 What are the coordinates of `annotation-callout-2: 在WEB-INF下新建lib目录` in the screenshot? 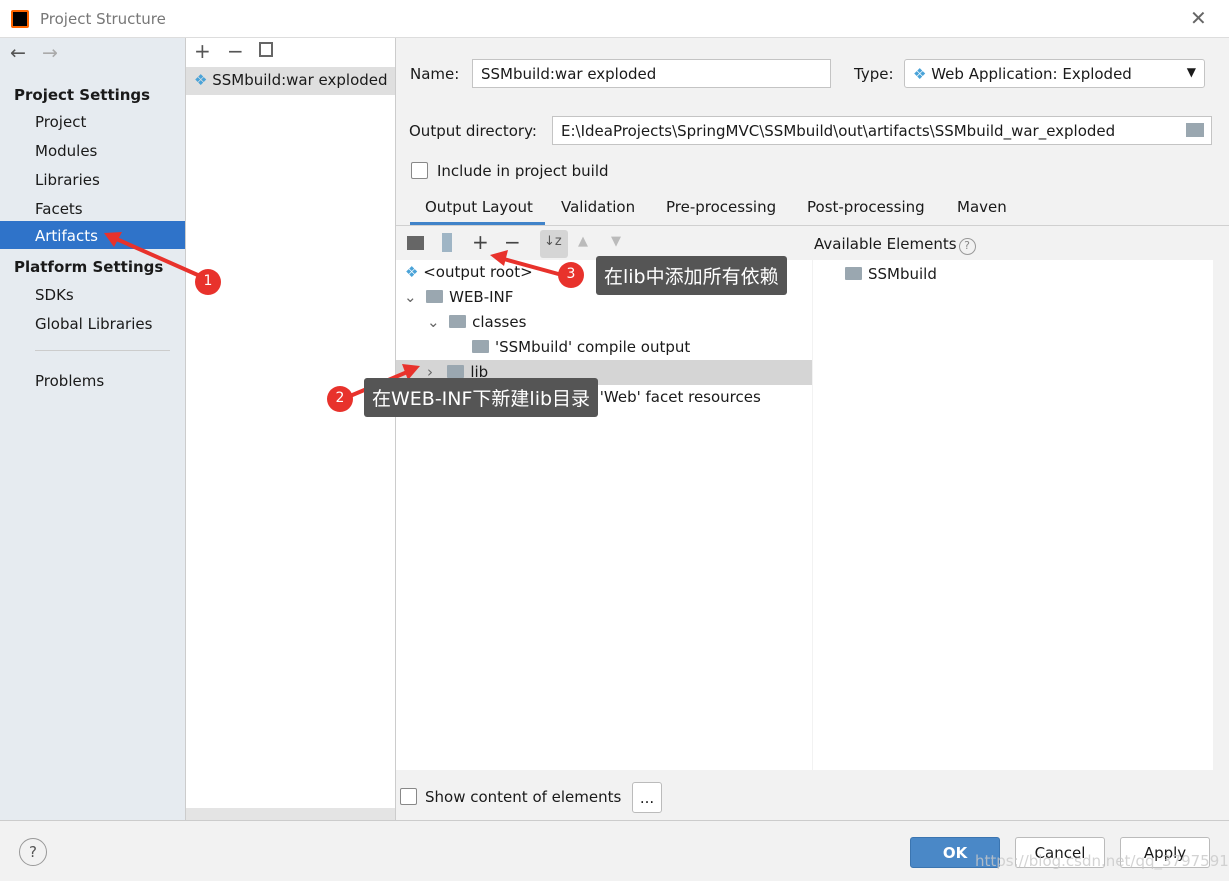 It's located at (481, 397).